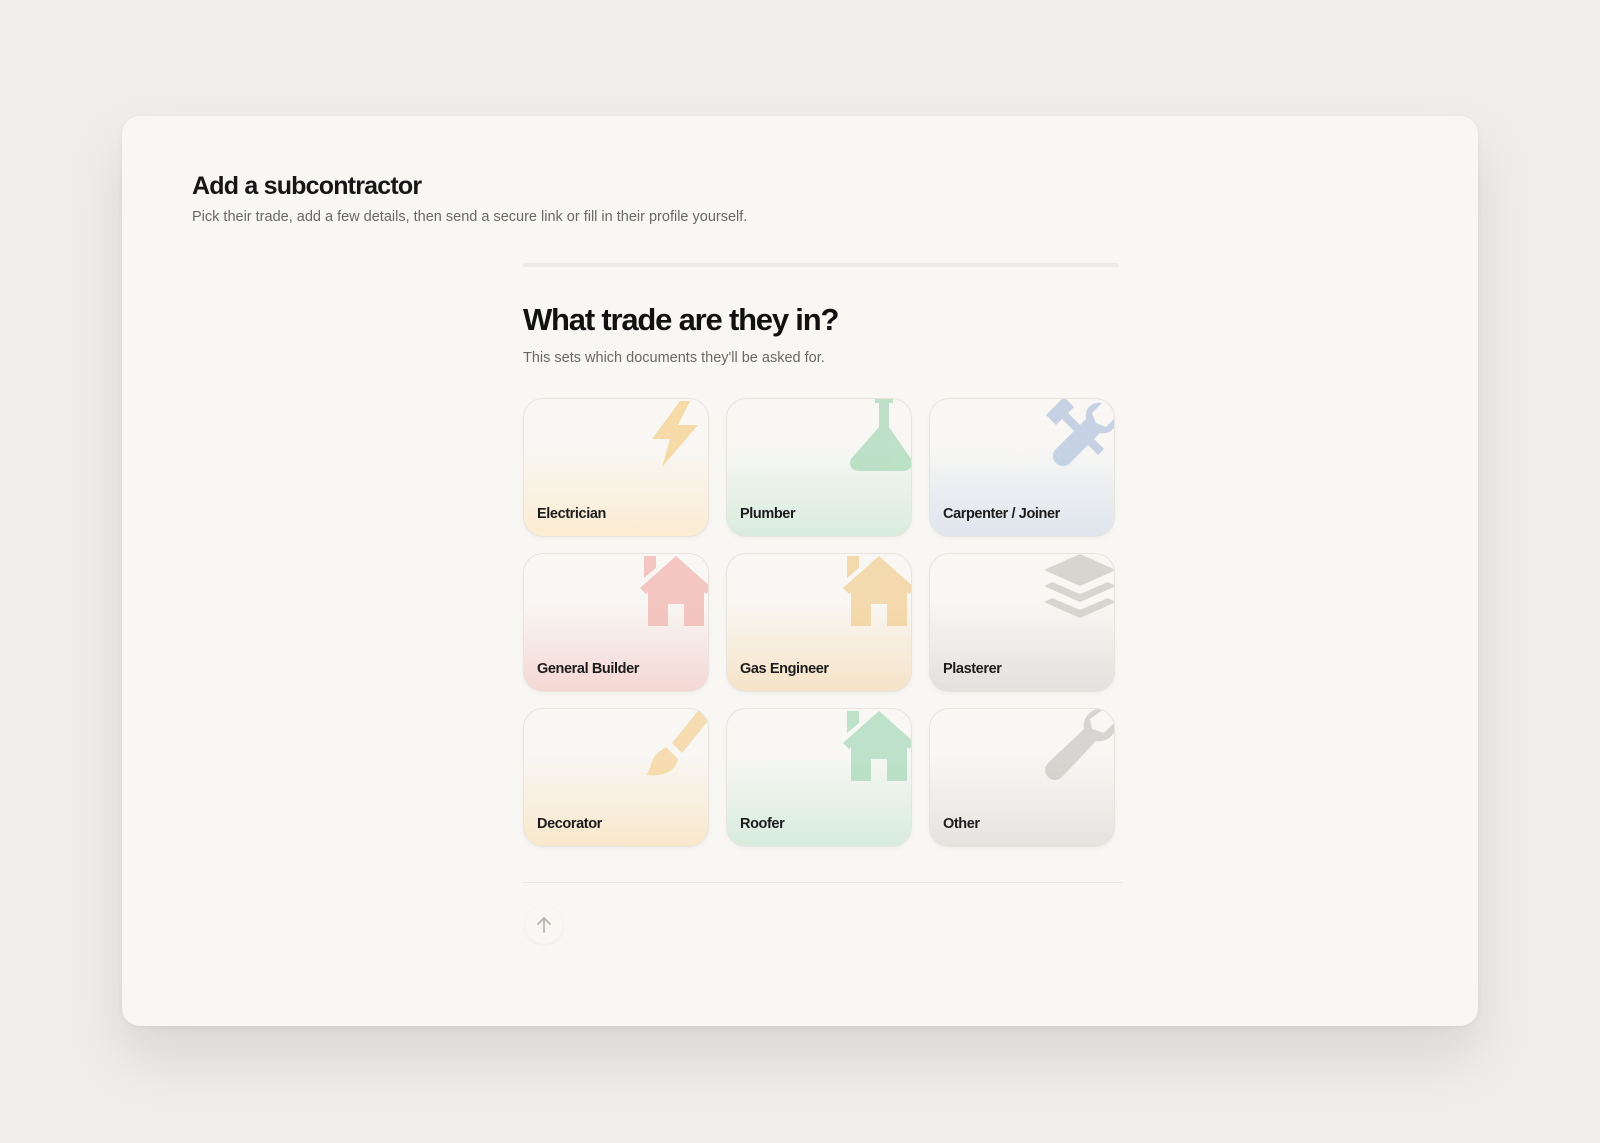 The image size is (1600, 1143). Describe the element at coordinates (616, 777) in the screenshot. I see `trade-card-decorator: Decorator` at that location.